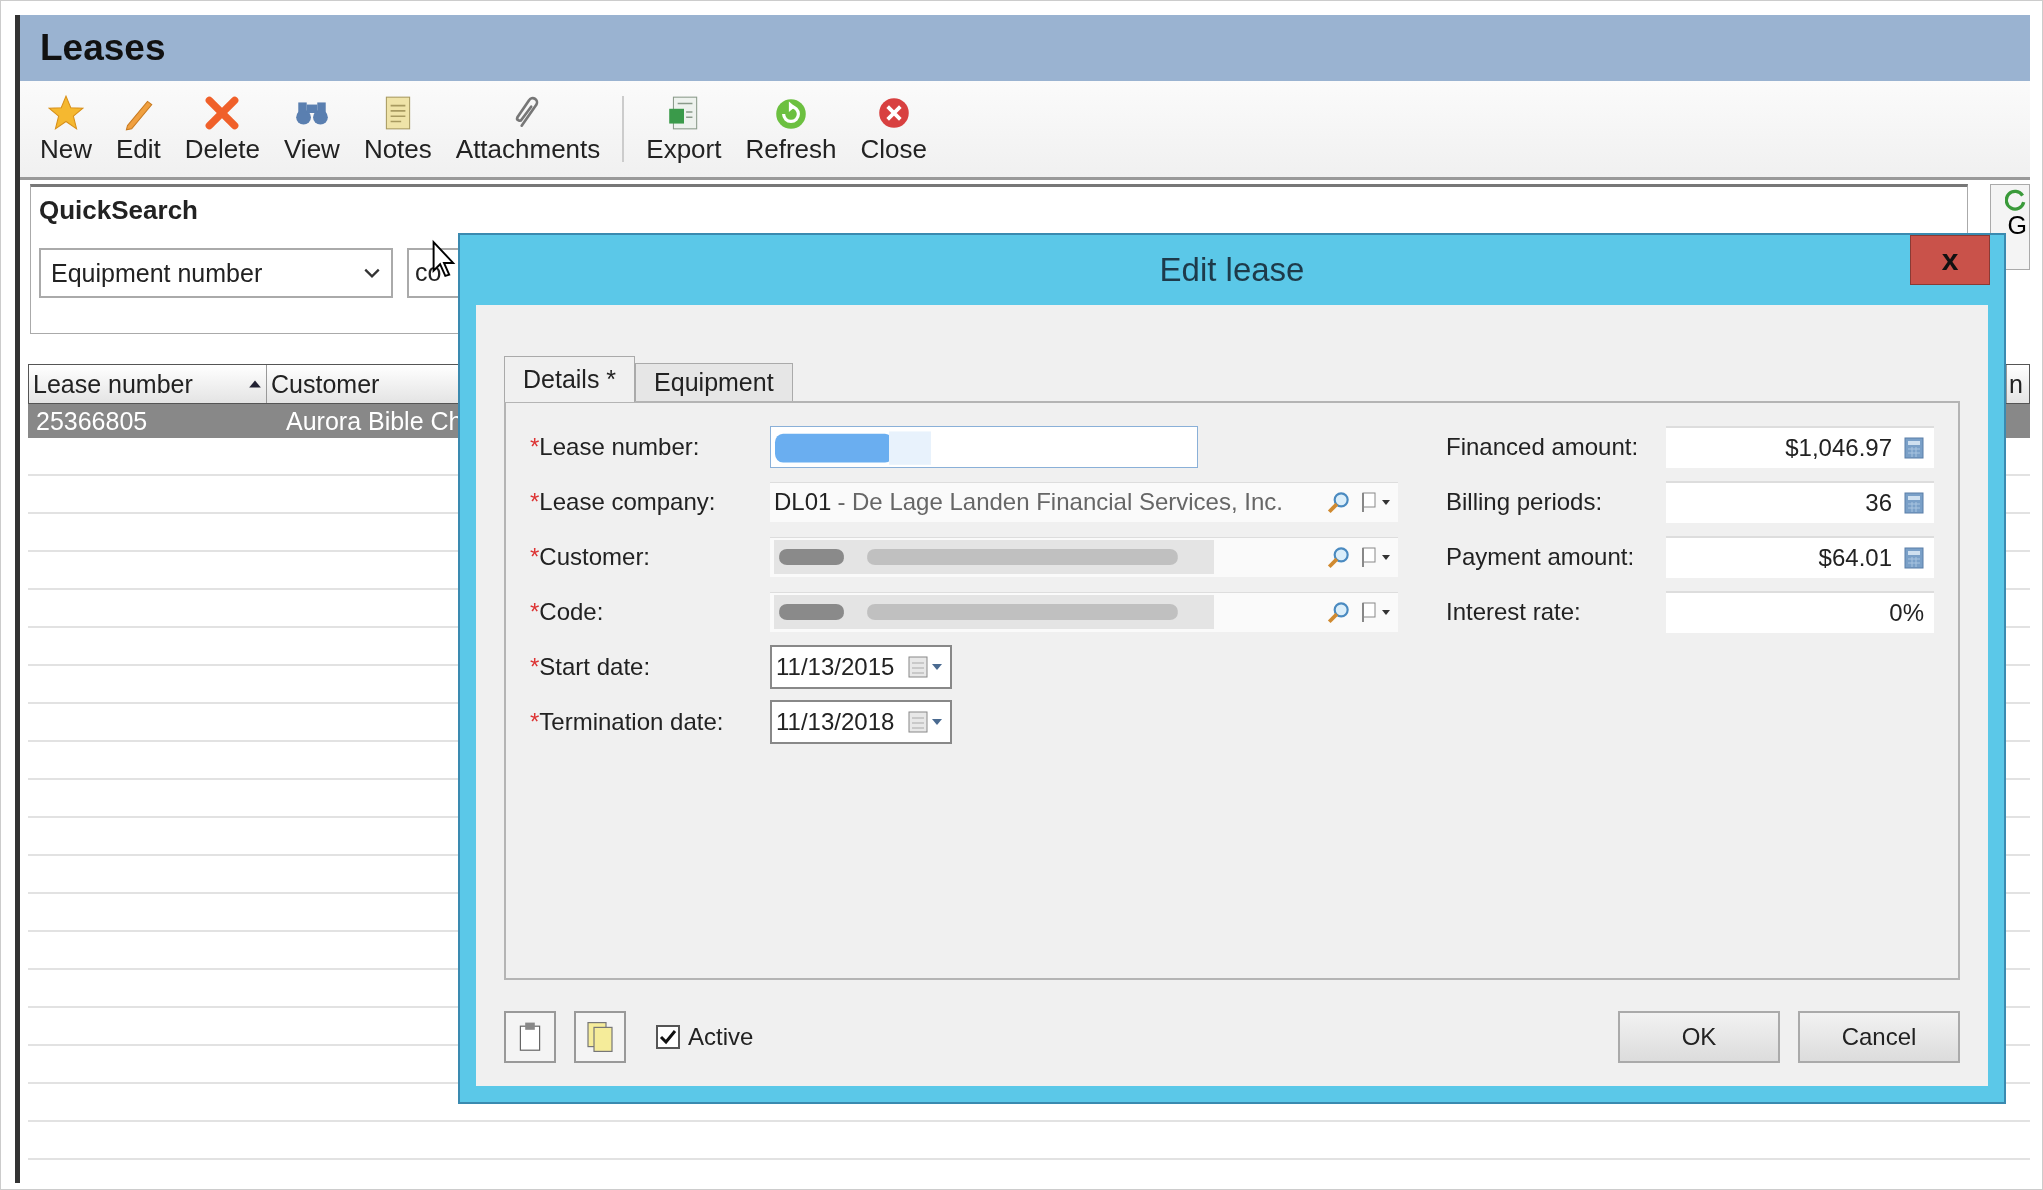 This screenshot has width=2043, height=1190. Describe the element at coordinates (530, 1037) in the screenshot. I see `paste-button` at that location.